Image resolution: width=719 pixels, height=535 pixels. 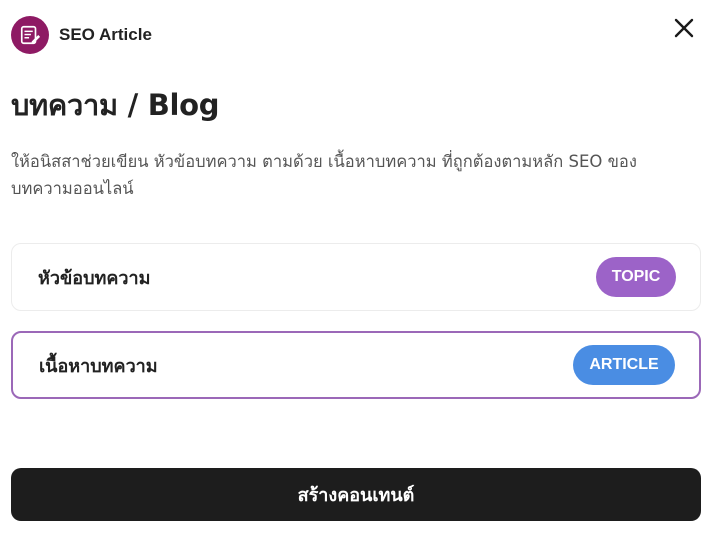 What do you see at coordinates (356, 494) in the screenshot?
I see `create-content-button: สร้างคอนเทนต์` at bounding box center [356, 494].